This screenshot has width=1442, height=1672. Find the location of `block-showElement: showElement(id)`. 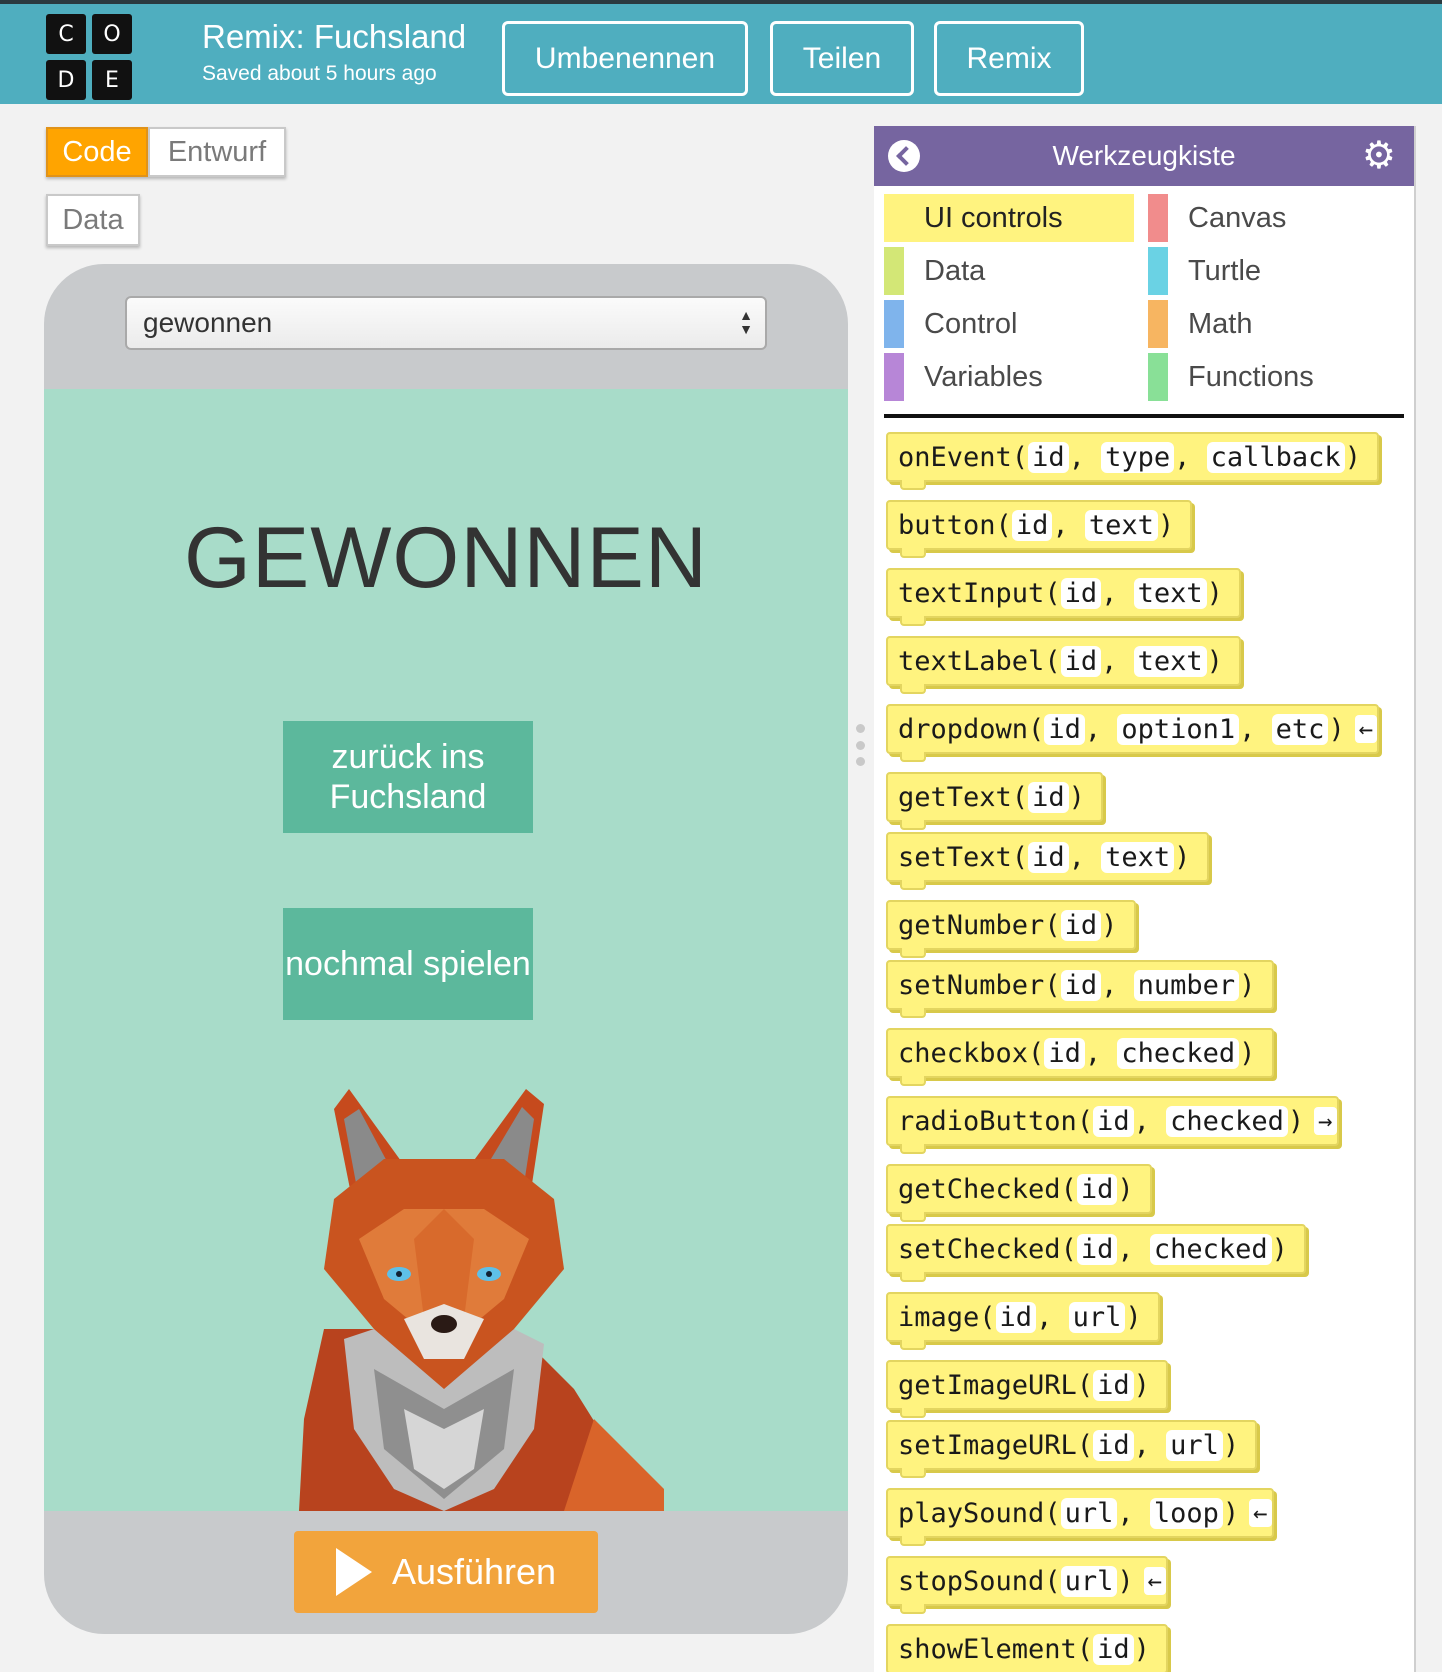

block-showElement: showElement(id) is located at coordinates (1027, 1648).